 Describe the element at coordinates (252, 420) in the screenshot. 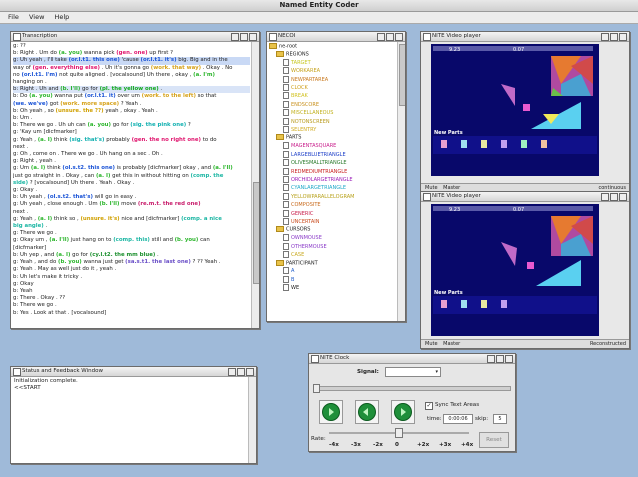

I see `status-scrollbar` at that location.